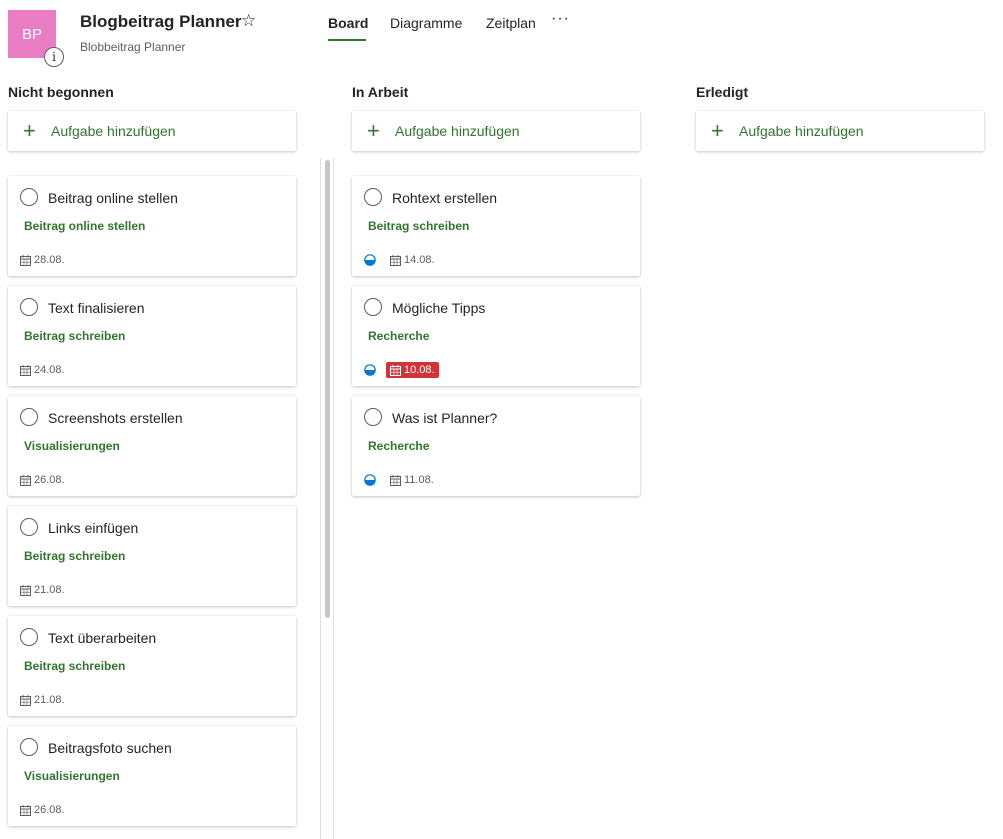 Image resolution: width=1003 pixels, height=839 pixels. I want to click on task-meta: 14.08., so click(399, 260).